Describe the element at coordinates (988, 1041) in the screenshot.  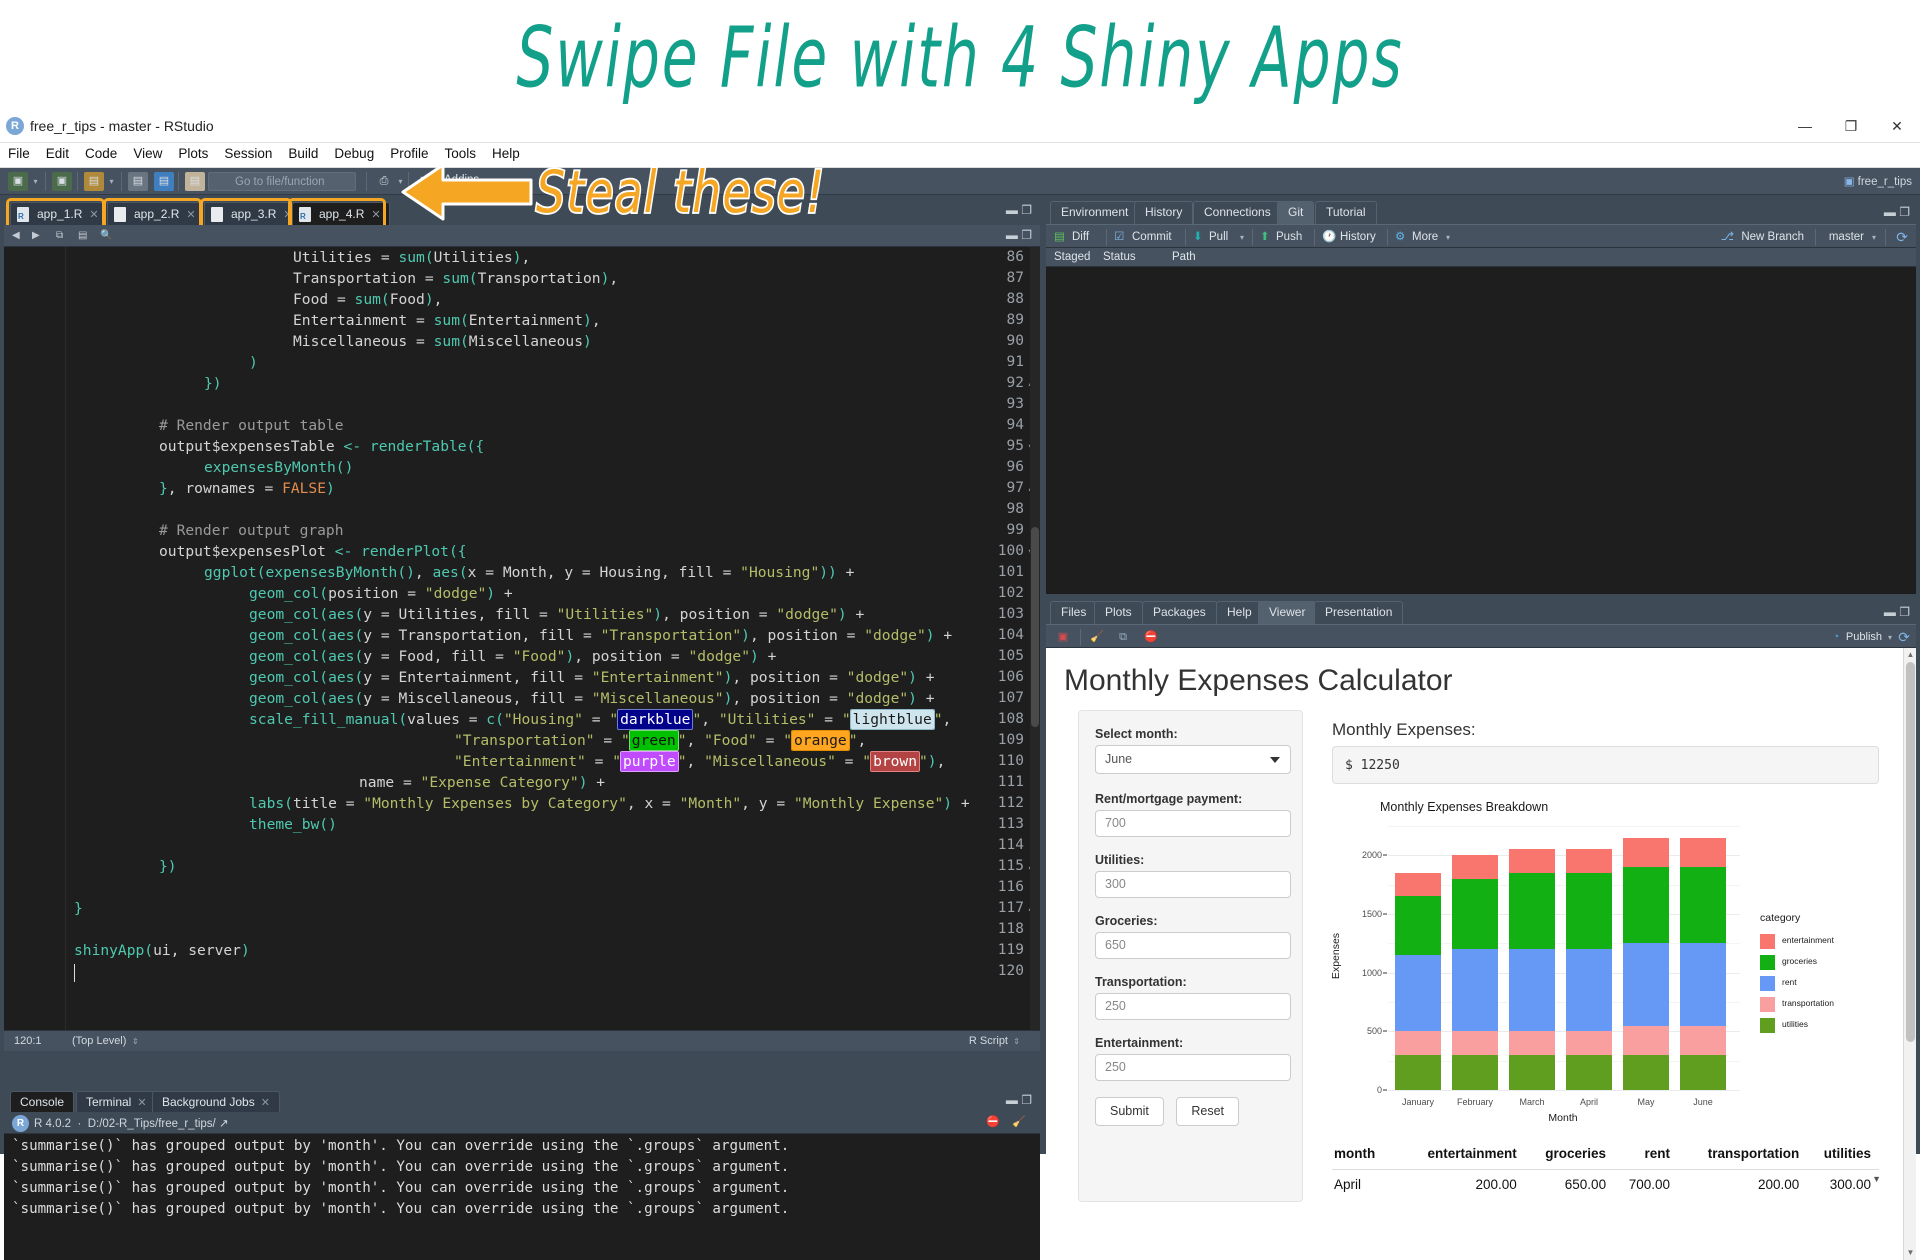
I see `file-type-selector: R Script` at that location.